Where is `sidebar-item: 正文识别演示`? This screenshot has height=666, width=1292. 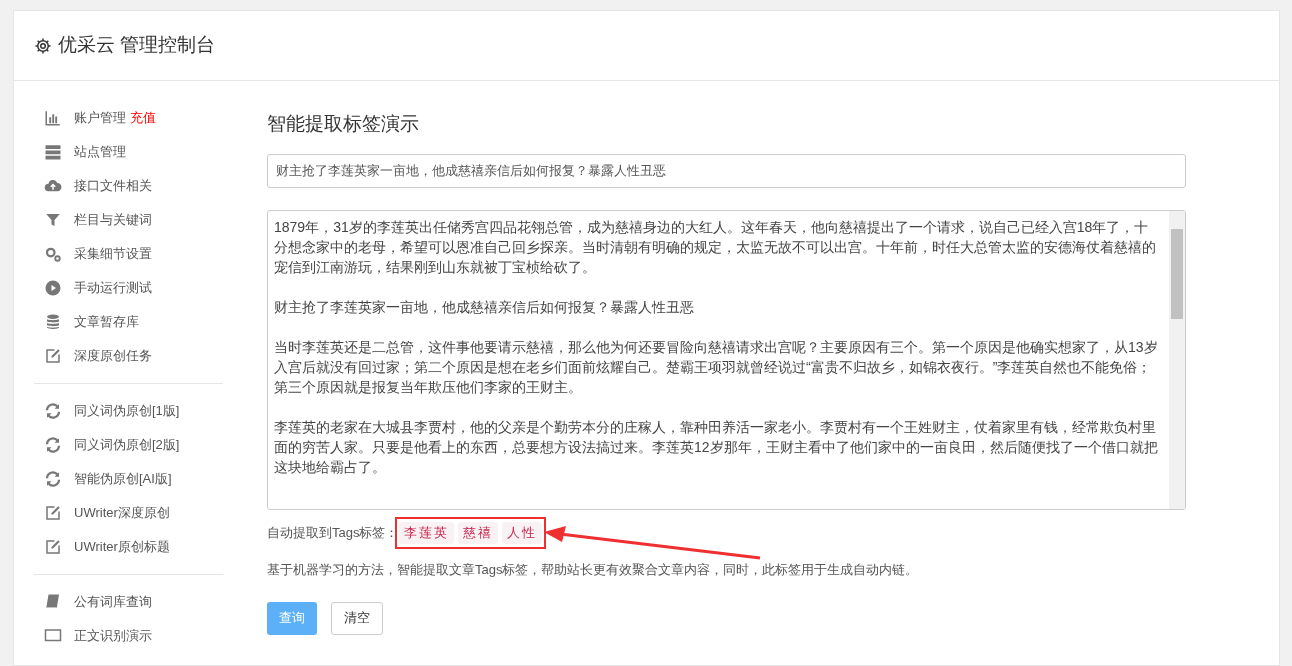
sidebar-item: 正文识别演示 is located at coordinates (113, 636).